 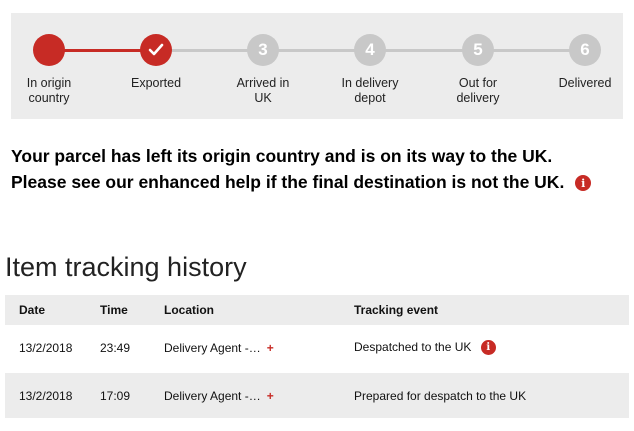 I want to click on step-2-circle, so click(x=156, y=50).